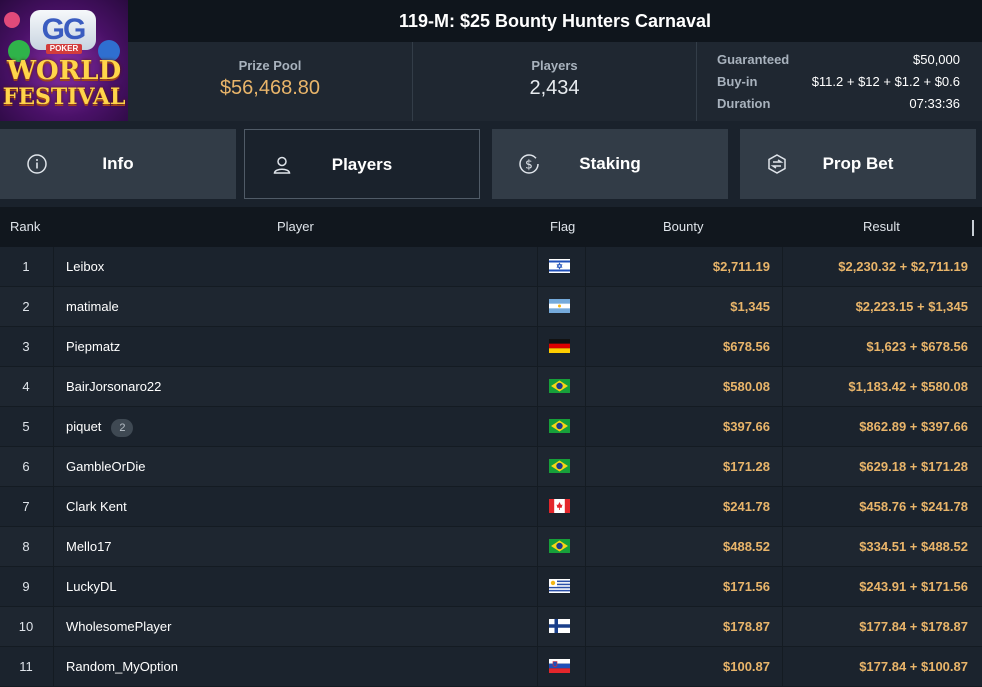  I want to click on column-header-bounty: Bounty, so click(683, 227).